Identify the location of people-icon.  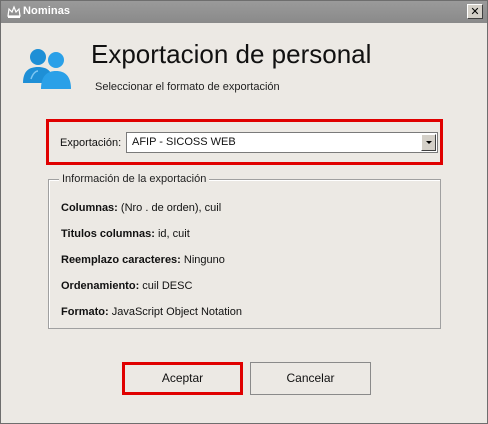
(47, 69).